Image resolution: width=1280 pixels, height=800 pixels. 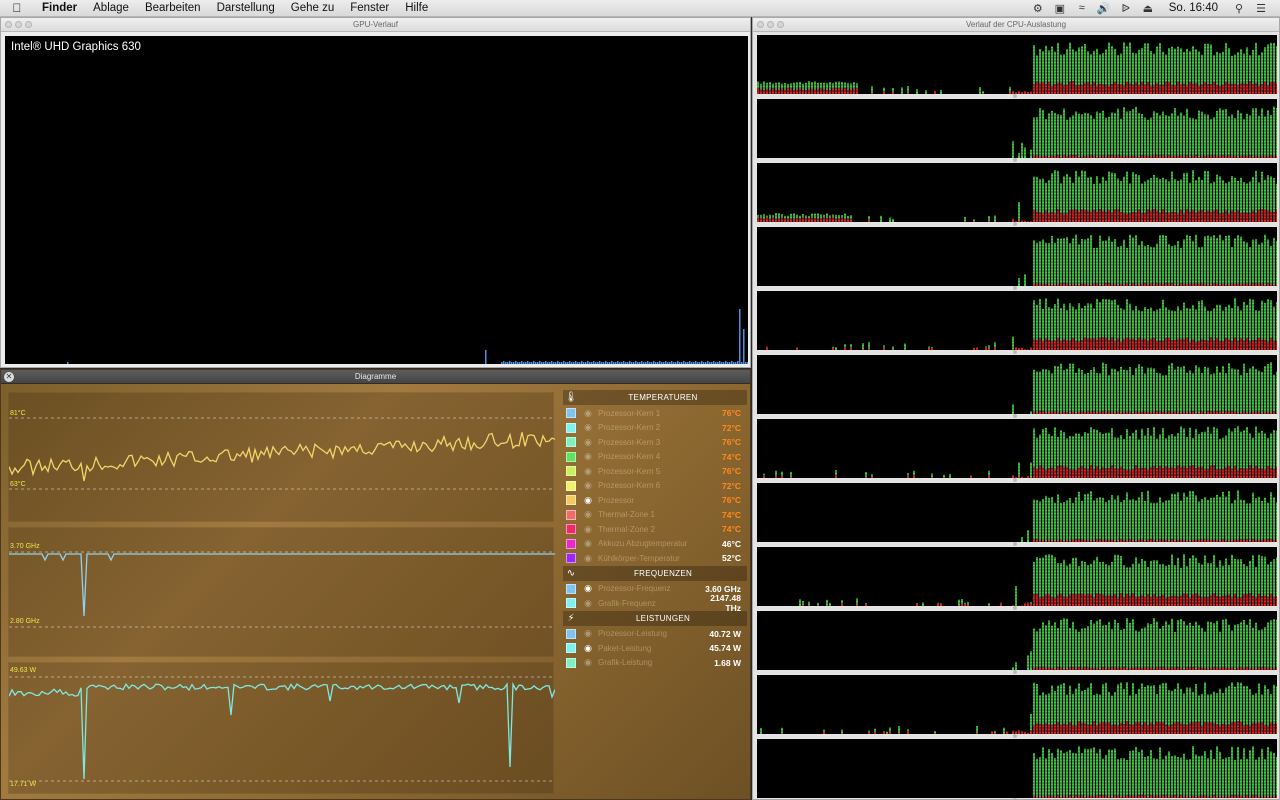 I want to click on menu-finder: Finder, so click(x=59, y=8).